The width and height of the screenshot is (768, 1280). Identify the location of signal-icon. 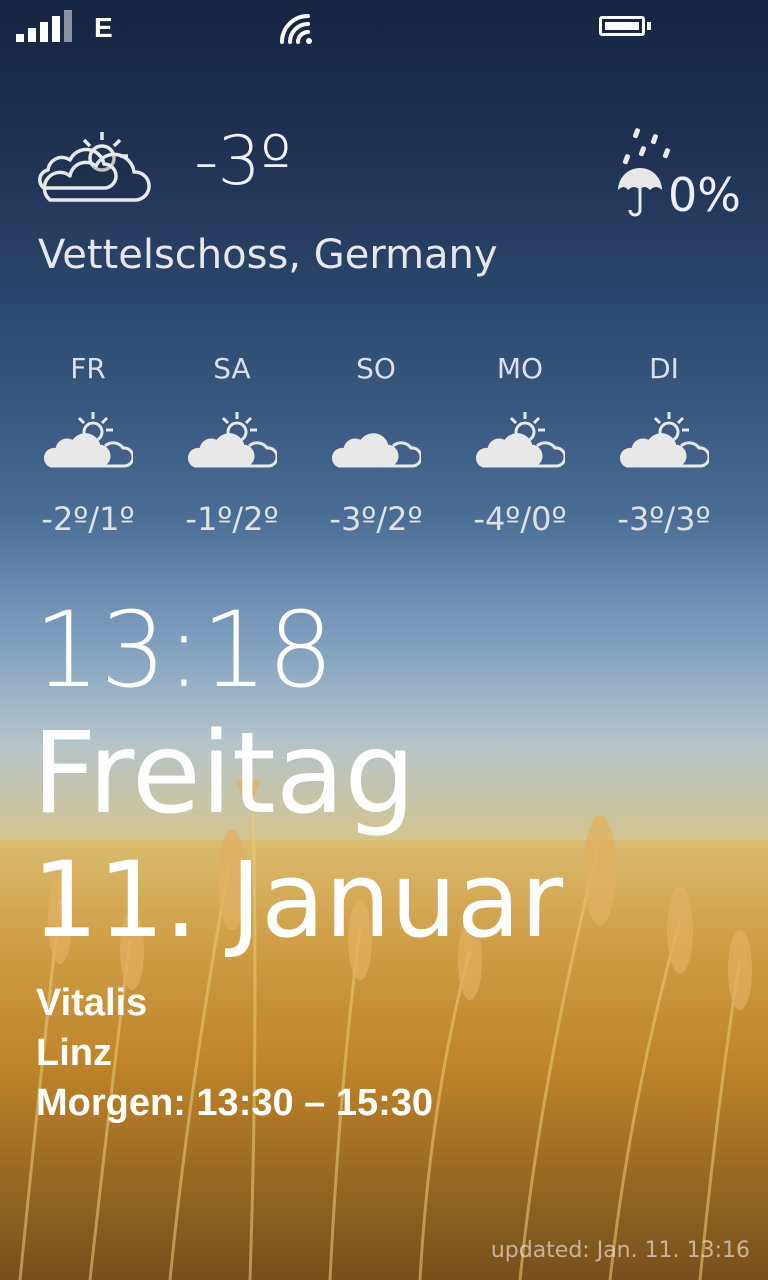
(44, 26).